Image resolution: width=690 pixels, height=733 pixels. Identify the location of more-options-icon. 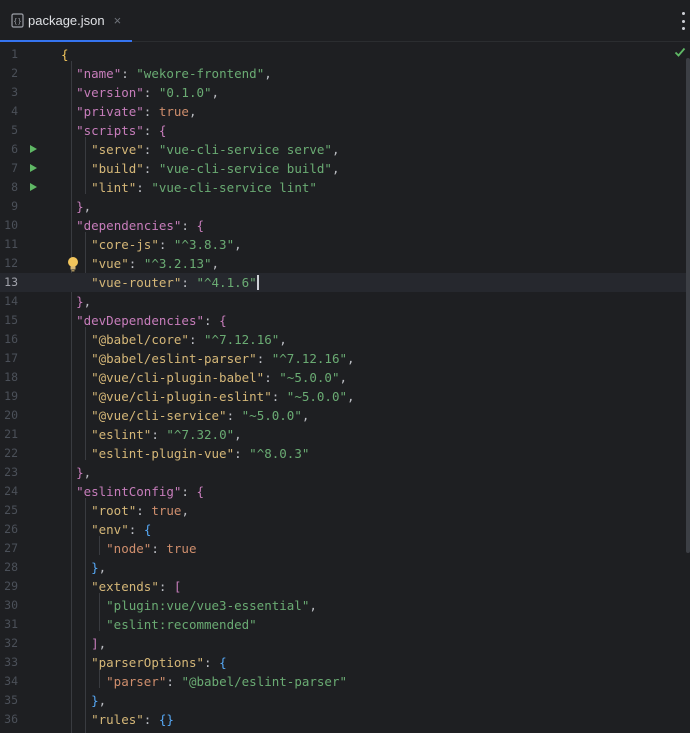
(683, 21).